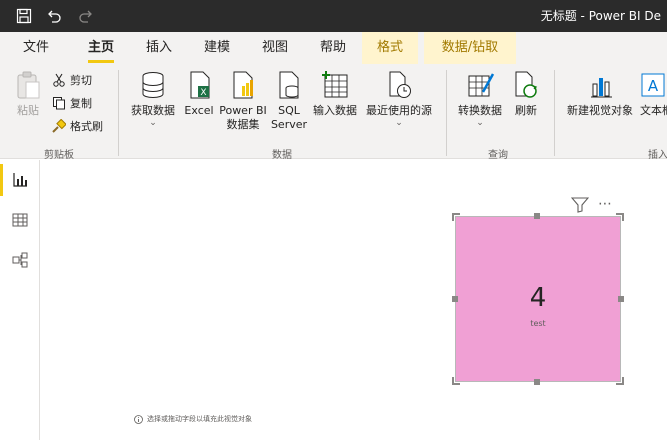  I want to click on report-view-button, so click(20, 180).